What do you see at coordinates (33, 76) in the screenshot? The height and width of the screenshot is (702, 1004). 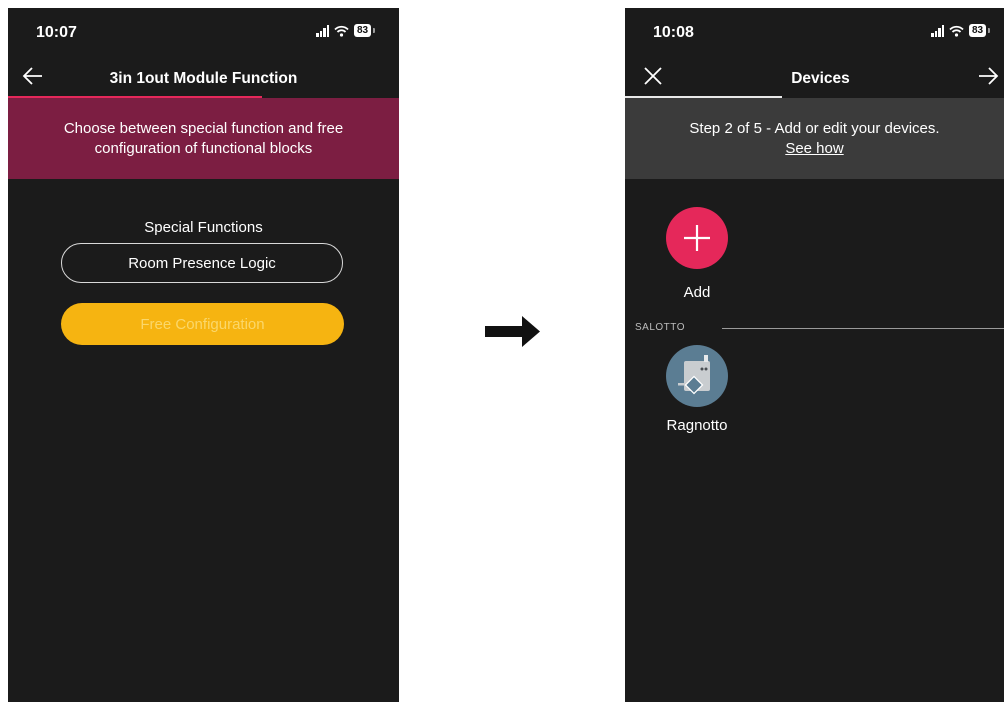 I see `back-arrow-icon` at bounding box center [33, 76].